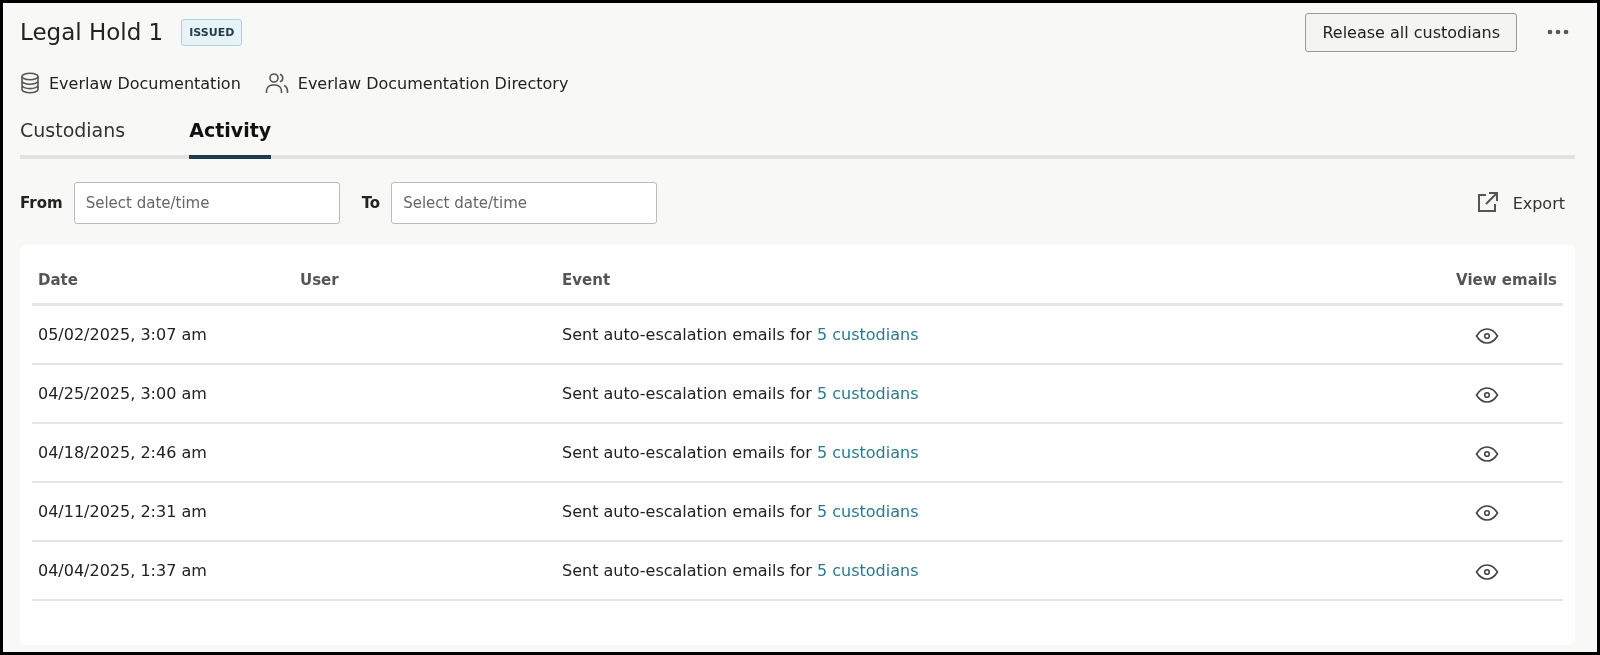 This screenshot has height=655, width=1600. Describe the element at coordinates (276, 83) in the screenshot. I see `people-icon` at that location.